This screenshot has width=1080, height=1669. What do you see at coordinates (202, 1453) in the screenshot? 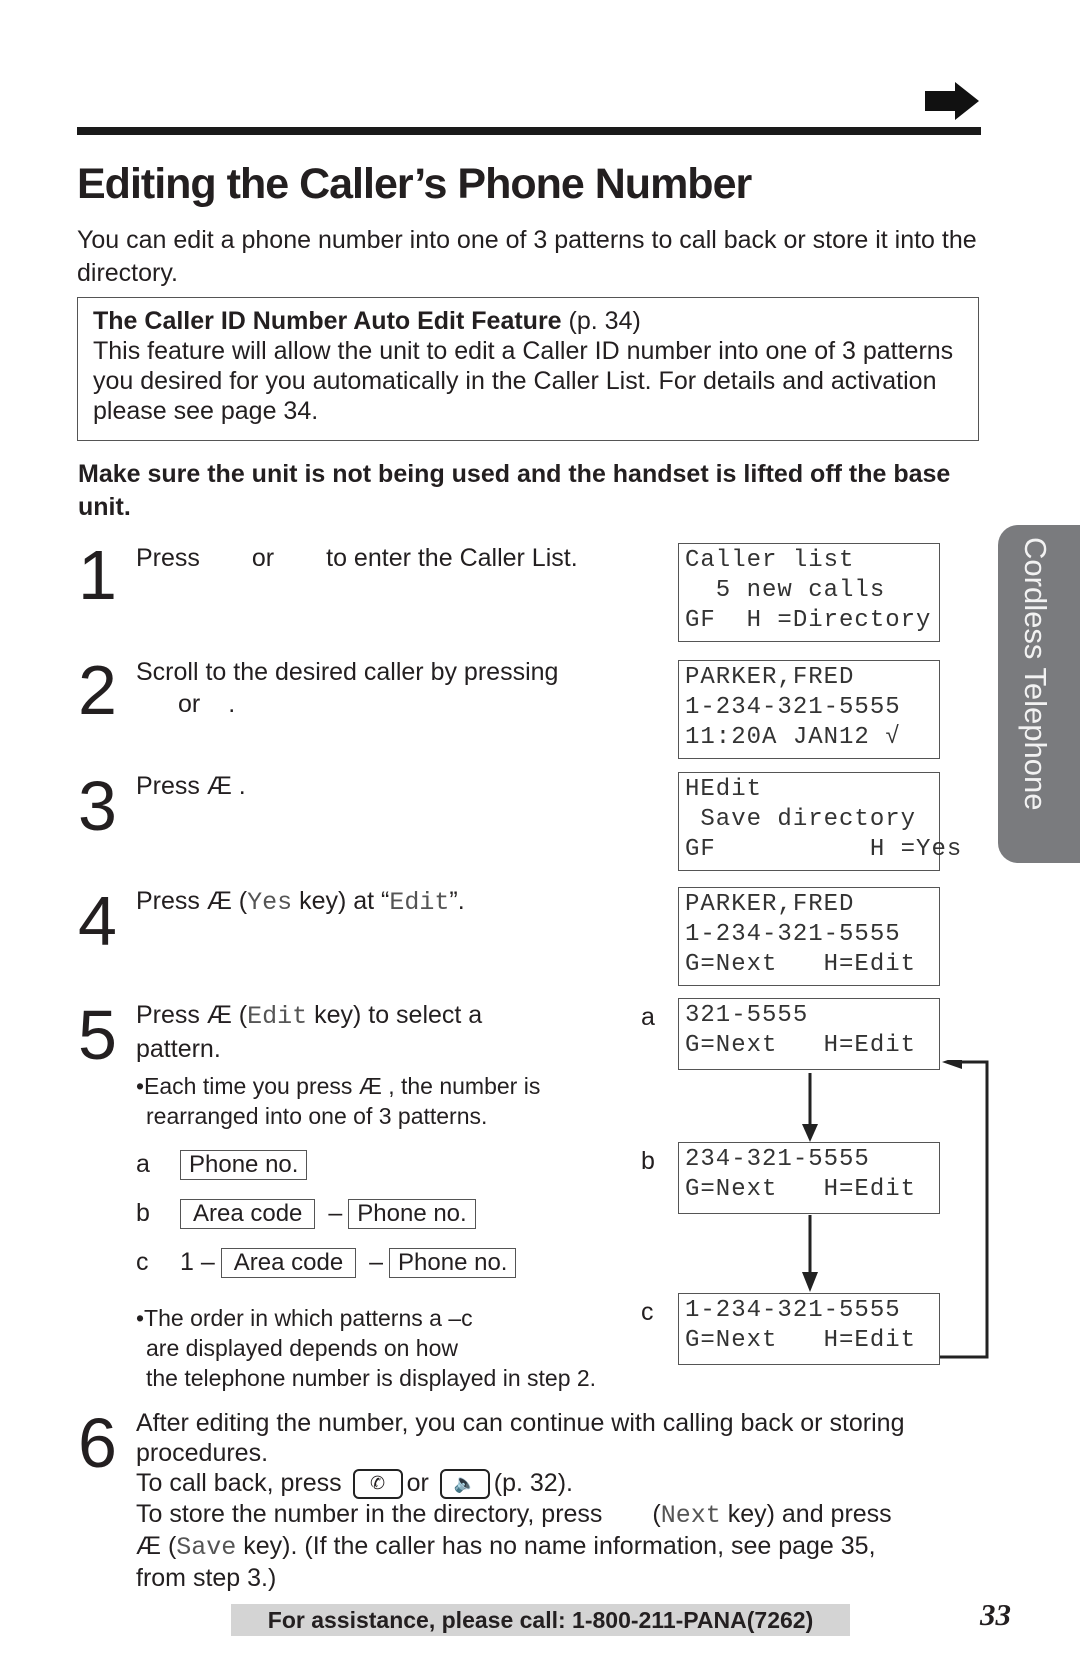
I see `step-6-line2: procedures.` at bounding box center [202, 1453].